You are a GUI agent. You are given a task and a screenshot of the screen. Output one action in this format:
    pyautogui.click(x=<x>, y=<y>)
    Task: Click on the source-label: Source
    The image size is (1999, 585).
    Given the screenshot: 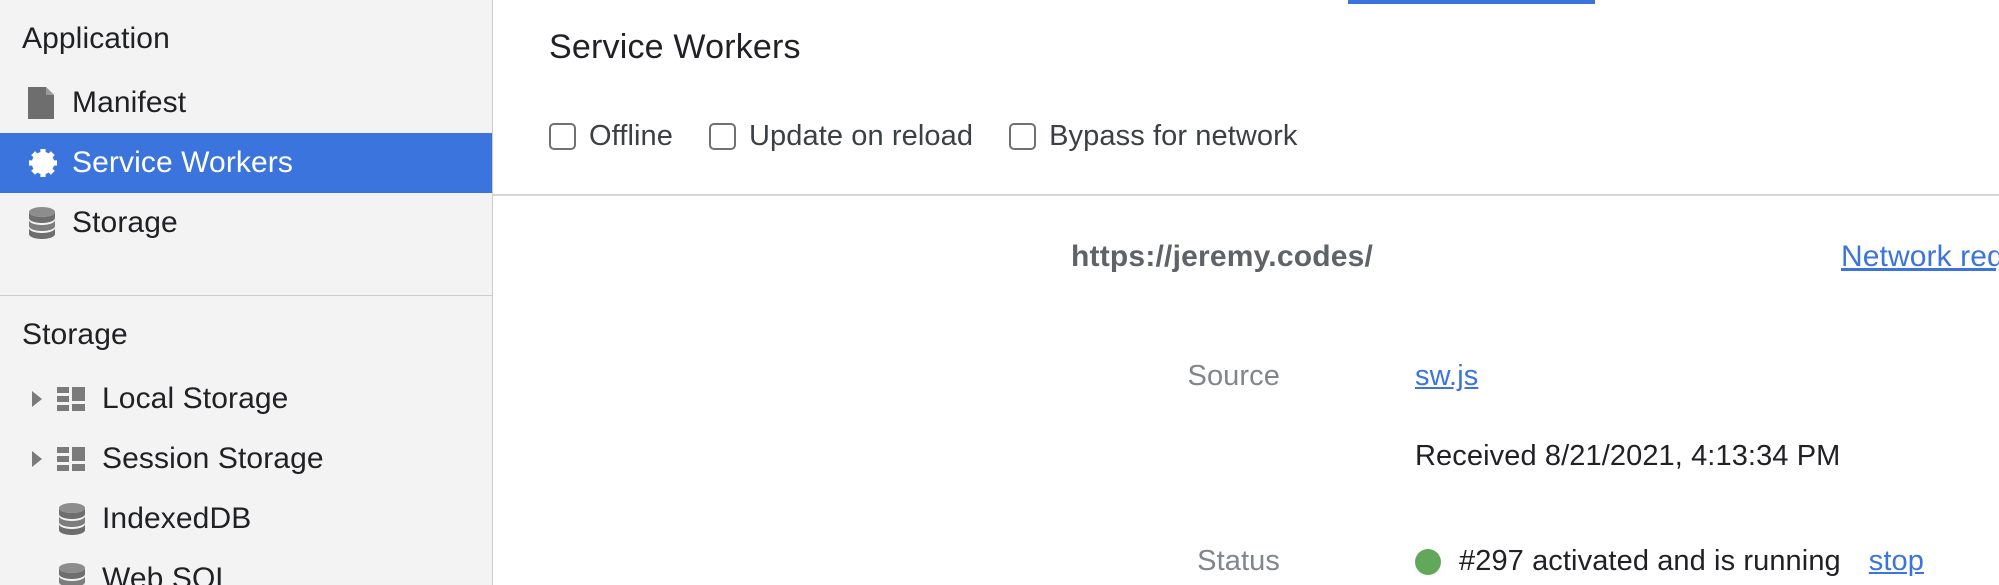 What is the action you would take?
    pyautogui.click(x=1233, y=376)
    